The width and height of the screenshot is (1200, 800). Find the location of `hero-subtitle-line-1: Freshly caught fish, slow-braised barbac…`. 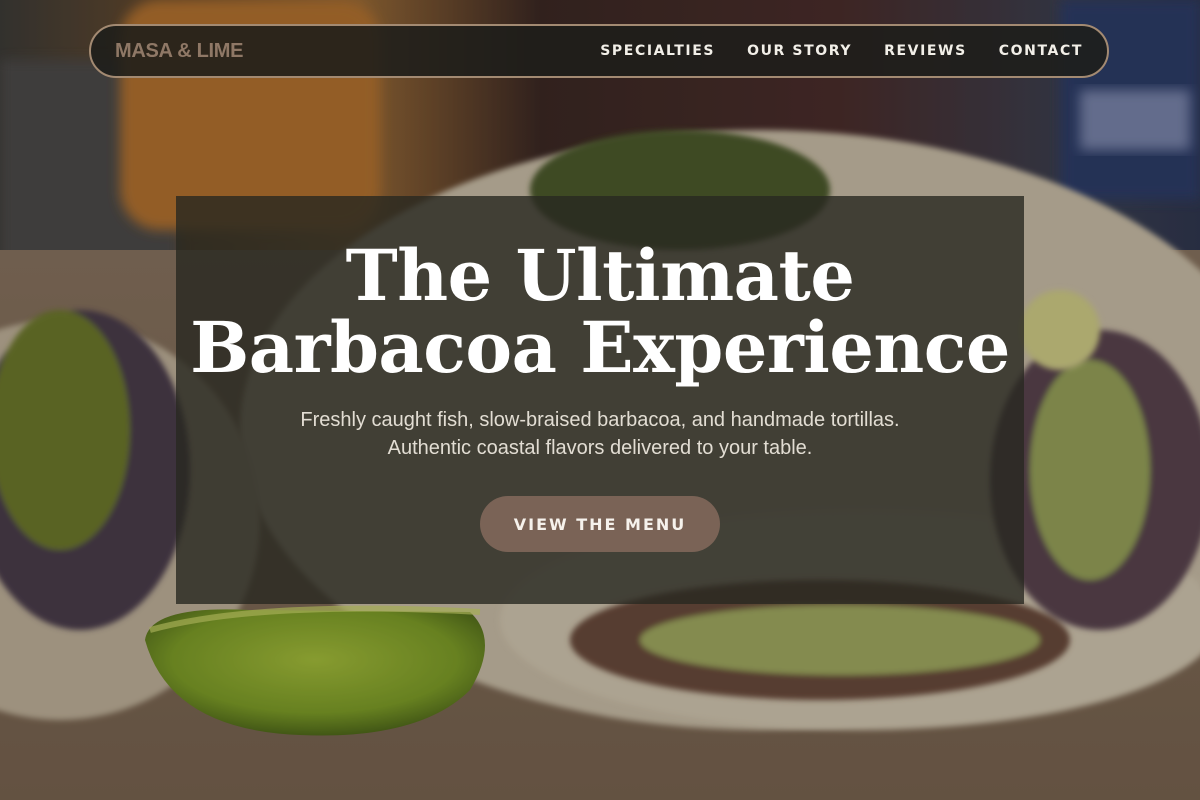

hero-subtitle-line-1: Freshly caught fish, slow-braised barbac… is located at coordinates (600, 420).